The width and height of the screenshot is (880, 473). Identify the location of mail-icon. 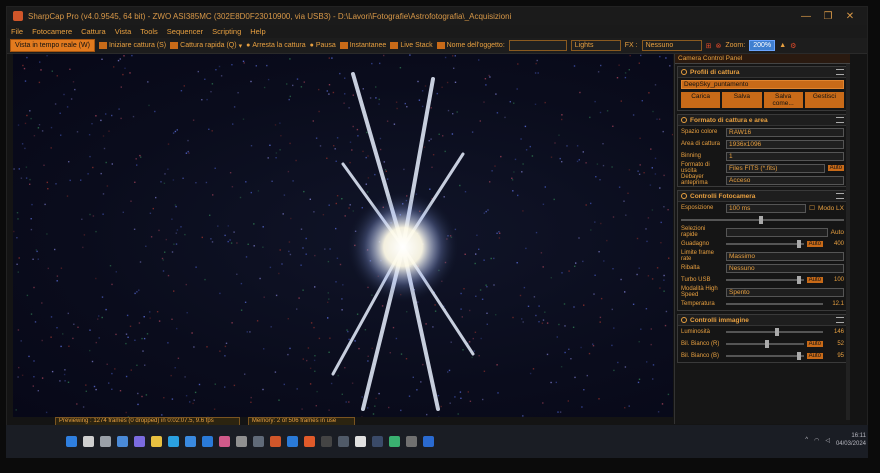
(207, 441).